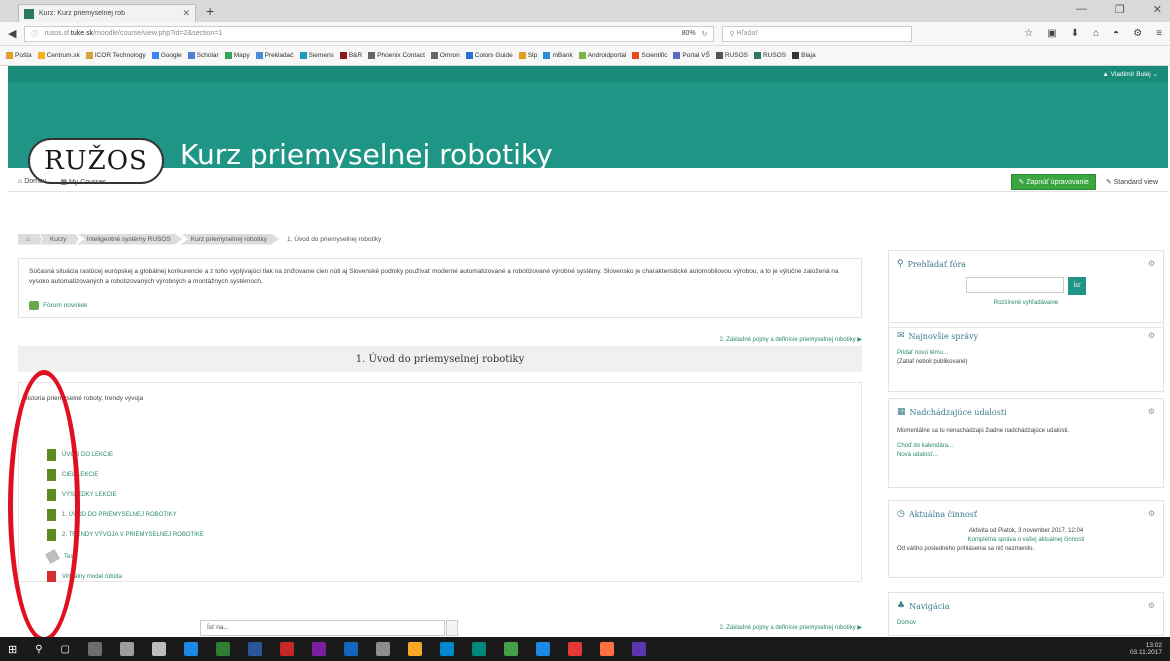 The image size is (1170, 661). I want to click on advanced-search-link: Rozšírené vyhľadávanie, so click(1026, 303).